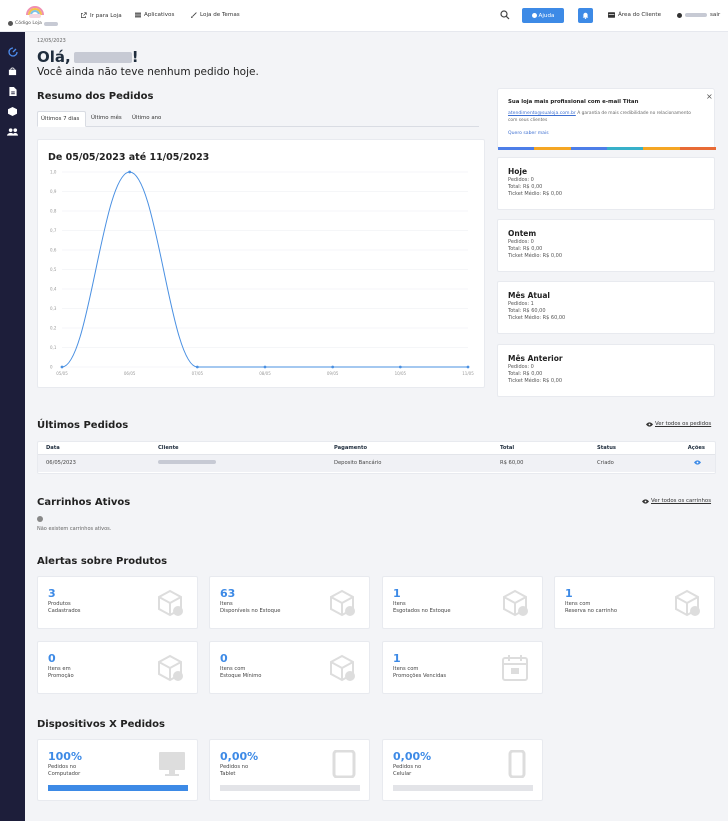  What do you see at coordinates (527, 311) in the screenshot?
I see `summary-line: Total: R$ 60,00` at bounding box center [527, 311].